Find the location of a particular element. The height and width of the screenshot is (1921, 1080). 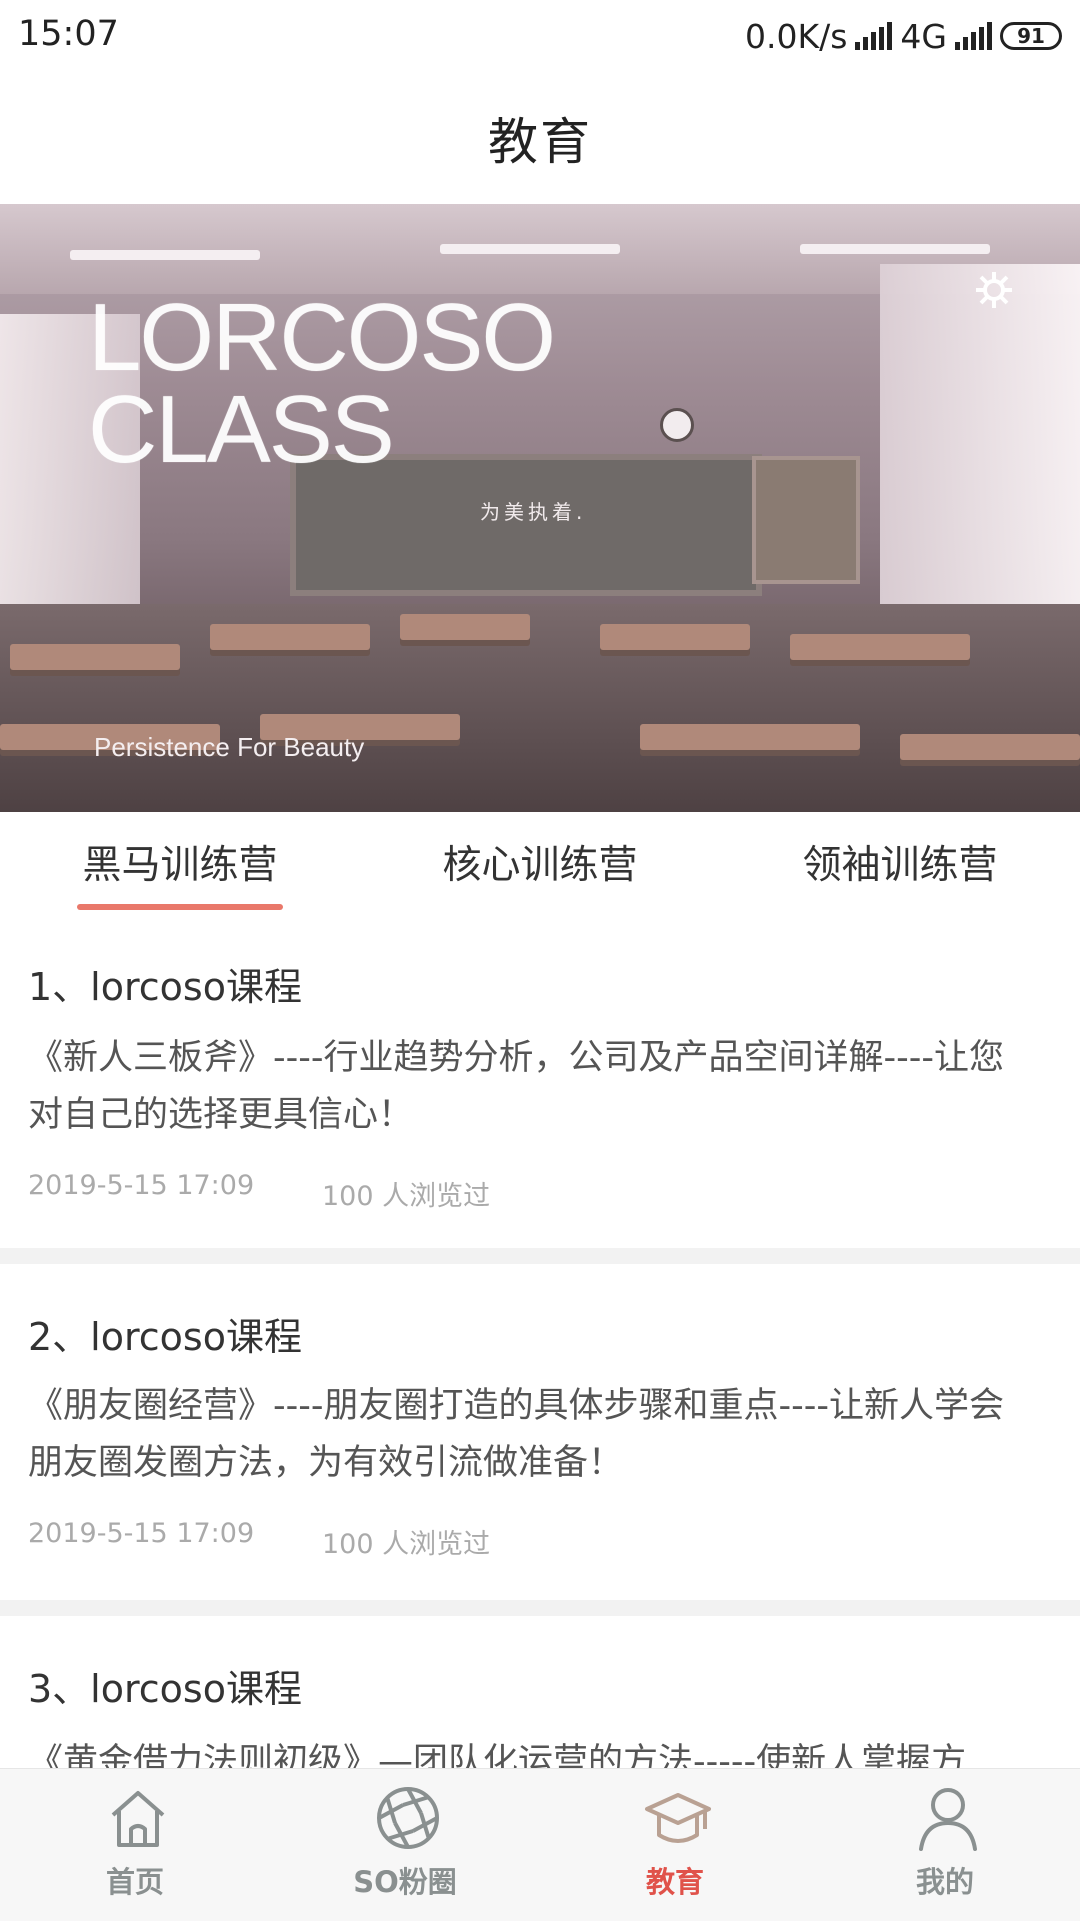

course-desc-line: 朋友圈发圈方法，为有效引流做准备！ is located at coordinates (326, 1463).